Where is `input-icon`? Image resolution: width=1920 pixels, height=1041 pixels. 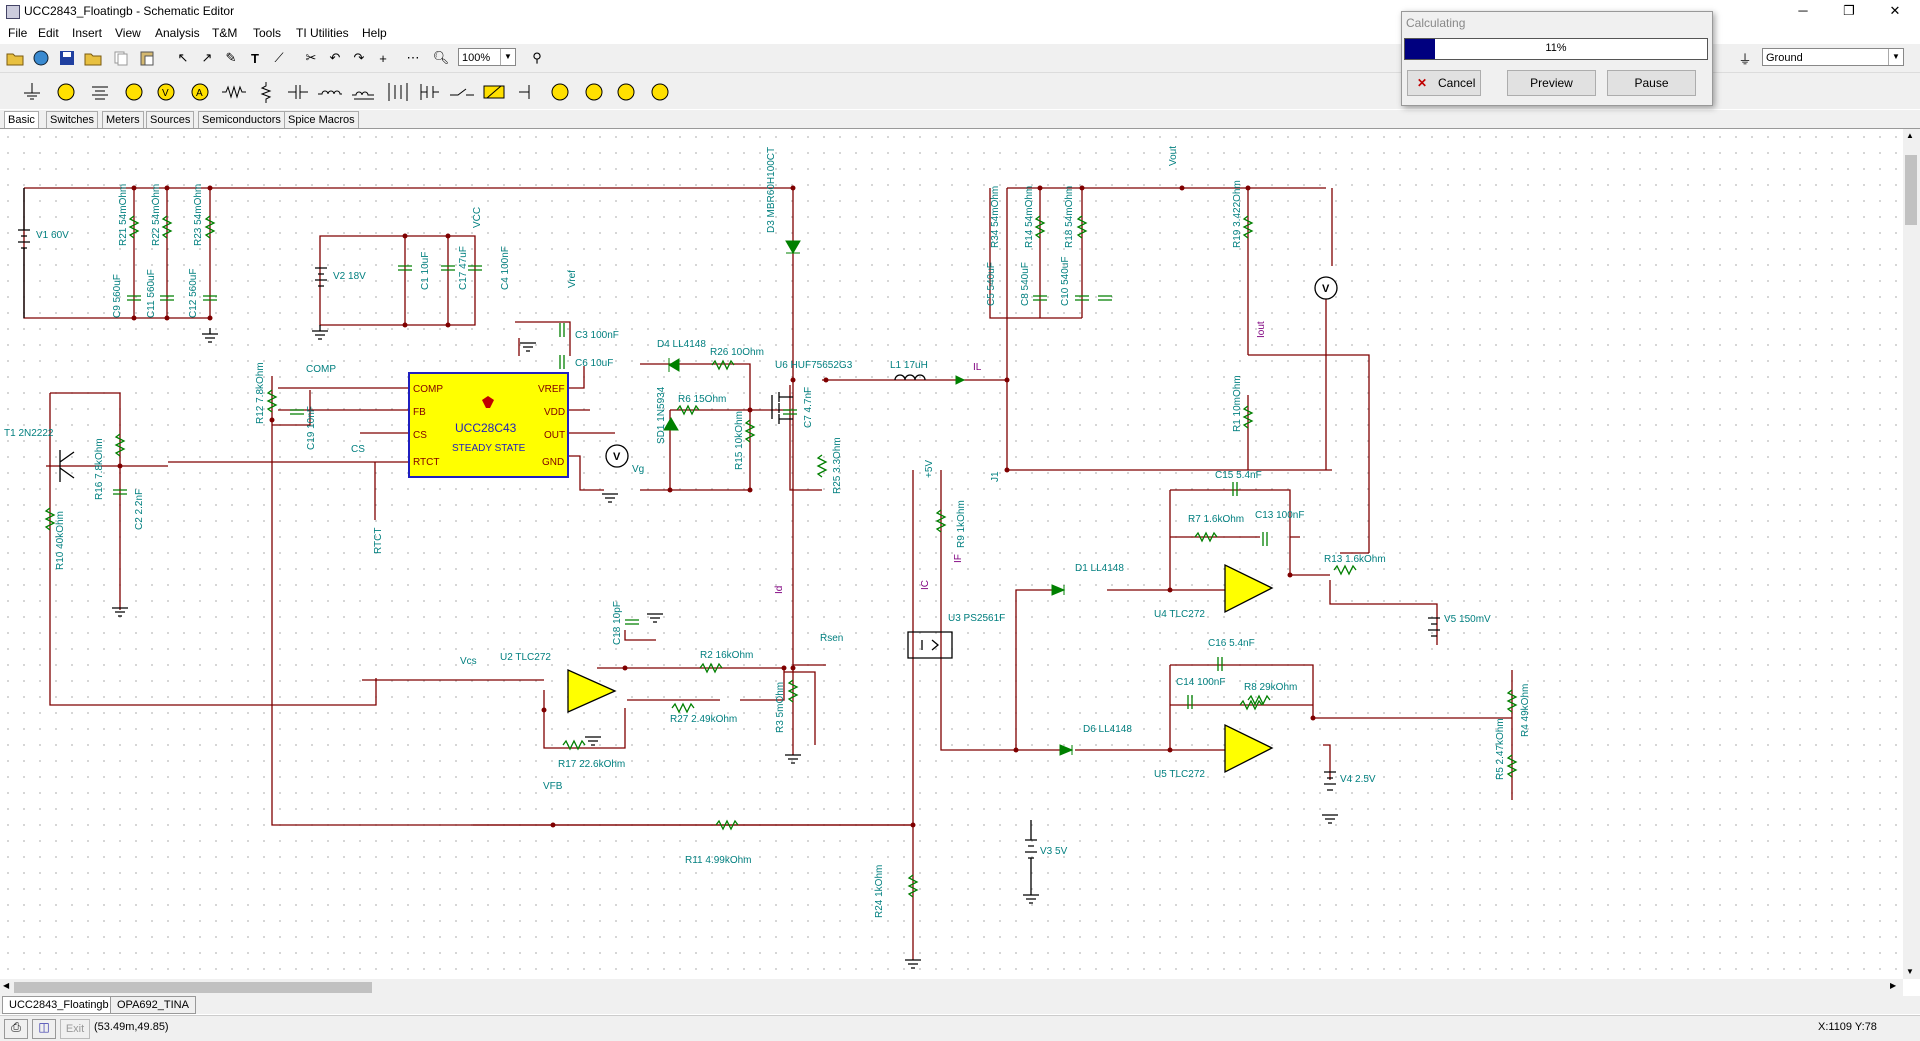
input-icon is located at coordinates (560, 92).